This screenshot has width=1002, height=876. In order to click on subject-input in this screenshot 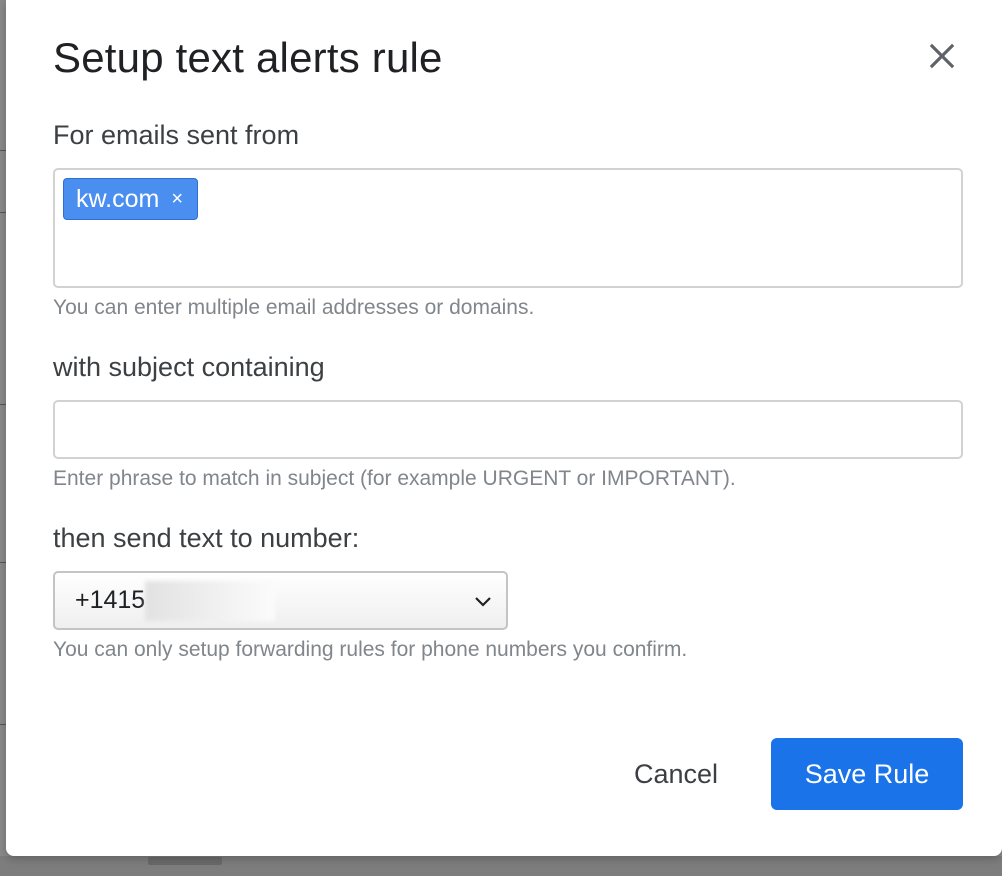, I will do `click(508, 429)`.